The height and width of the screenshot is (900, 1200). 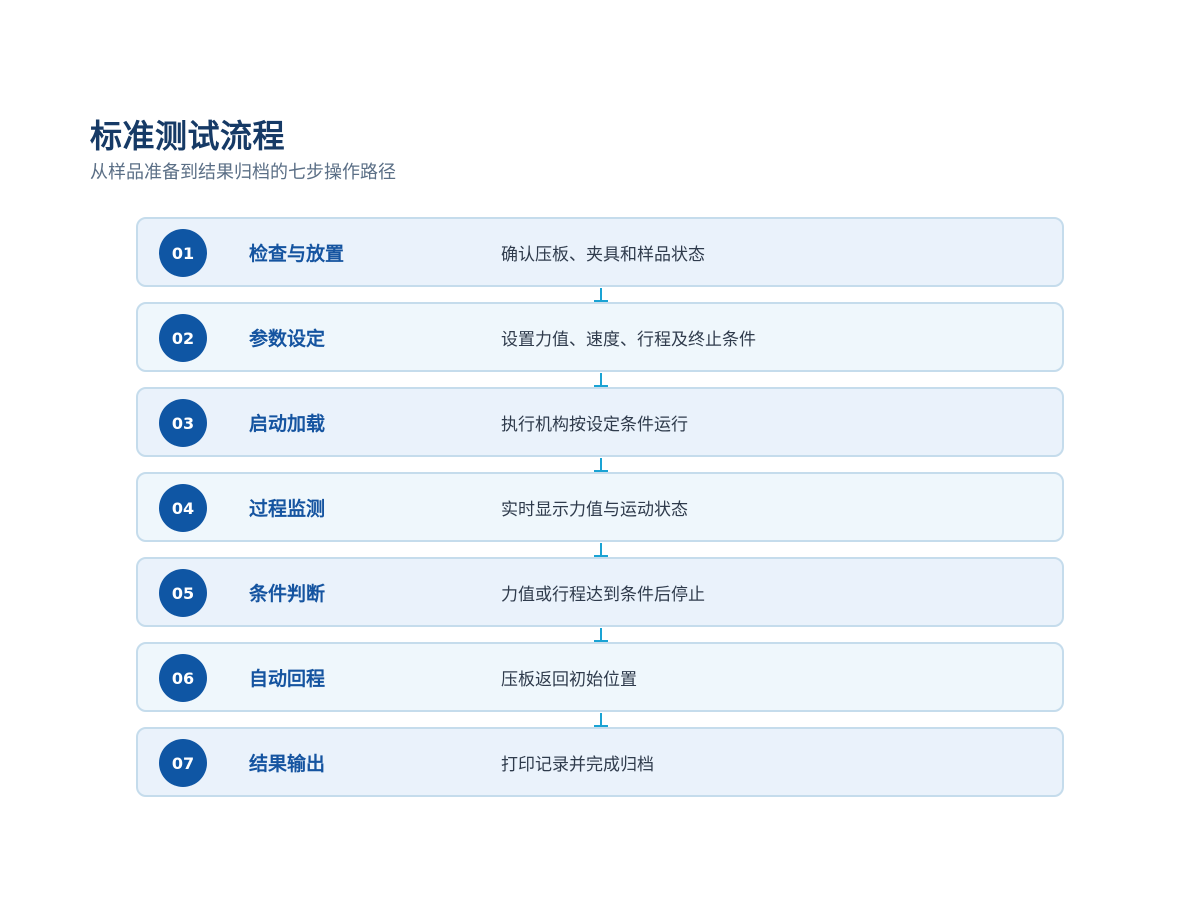 I want to click on step-card-5: 05 条件判断 力值或行程达到条件后停止, so click(x=600, y=599).